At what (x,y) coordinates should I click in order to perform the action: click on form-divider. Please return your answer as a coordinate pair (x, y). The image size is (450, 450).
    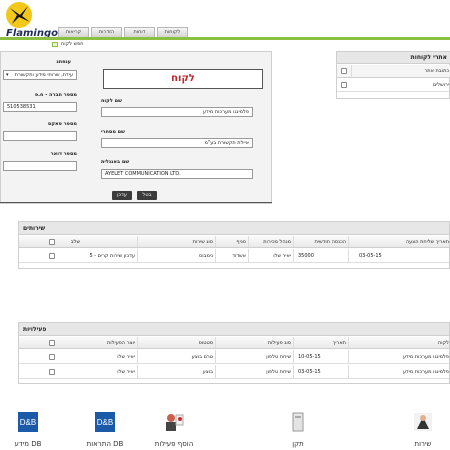
    Looking at the image, I should click on (136, 202).